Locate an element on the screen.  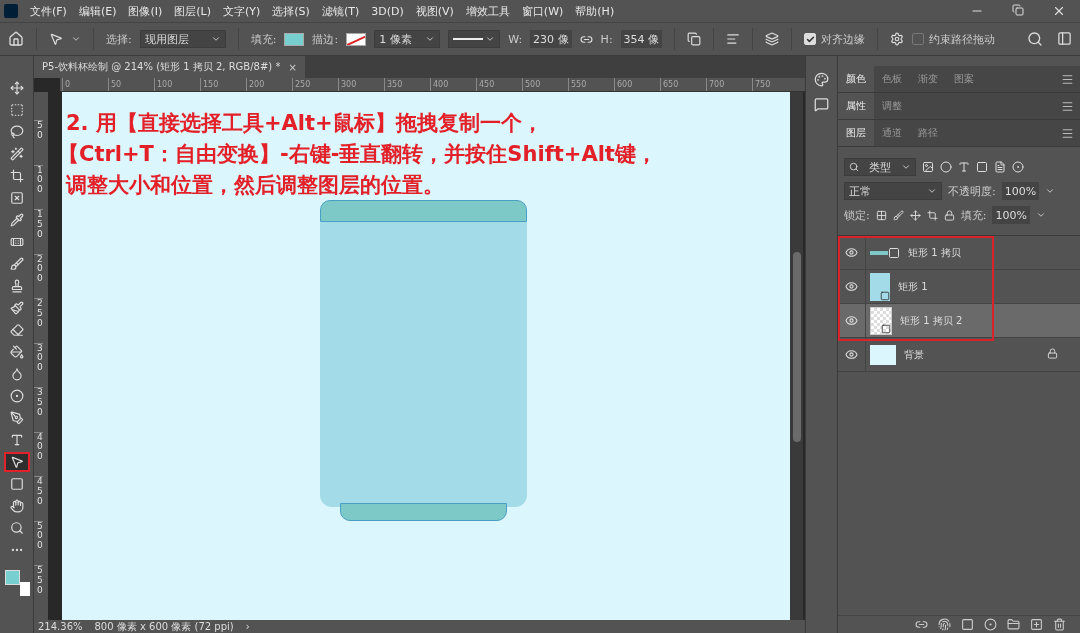
menu-item: 3D(D) is located at coordinates (387, 11).